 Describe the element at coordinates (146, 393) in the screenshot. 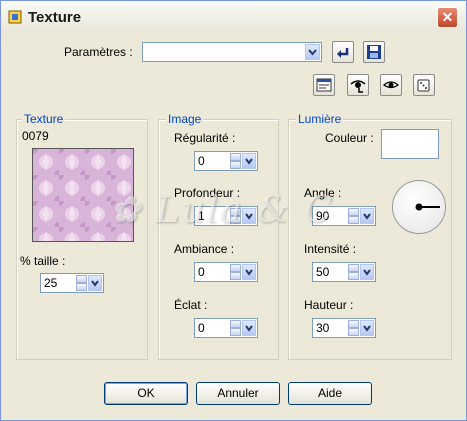

I see `ok-button: OK` at that location.